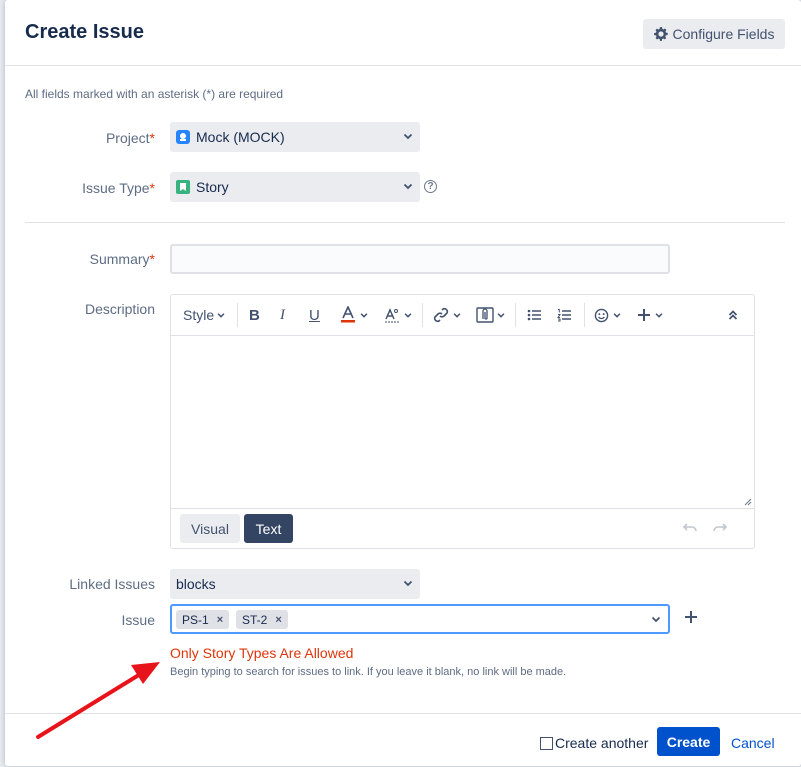 Image resolution: width=801 pixels, height=767 pixels. Describe the element at coordinates (122, 259) in the screenshot. I see `summary-label: Summary*` at that location.